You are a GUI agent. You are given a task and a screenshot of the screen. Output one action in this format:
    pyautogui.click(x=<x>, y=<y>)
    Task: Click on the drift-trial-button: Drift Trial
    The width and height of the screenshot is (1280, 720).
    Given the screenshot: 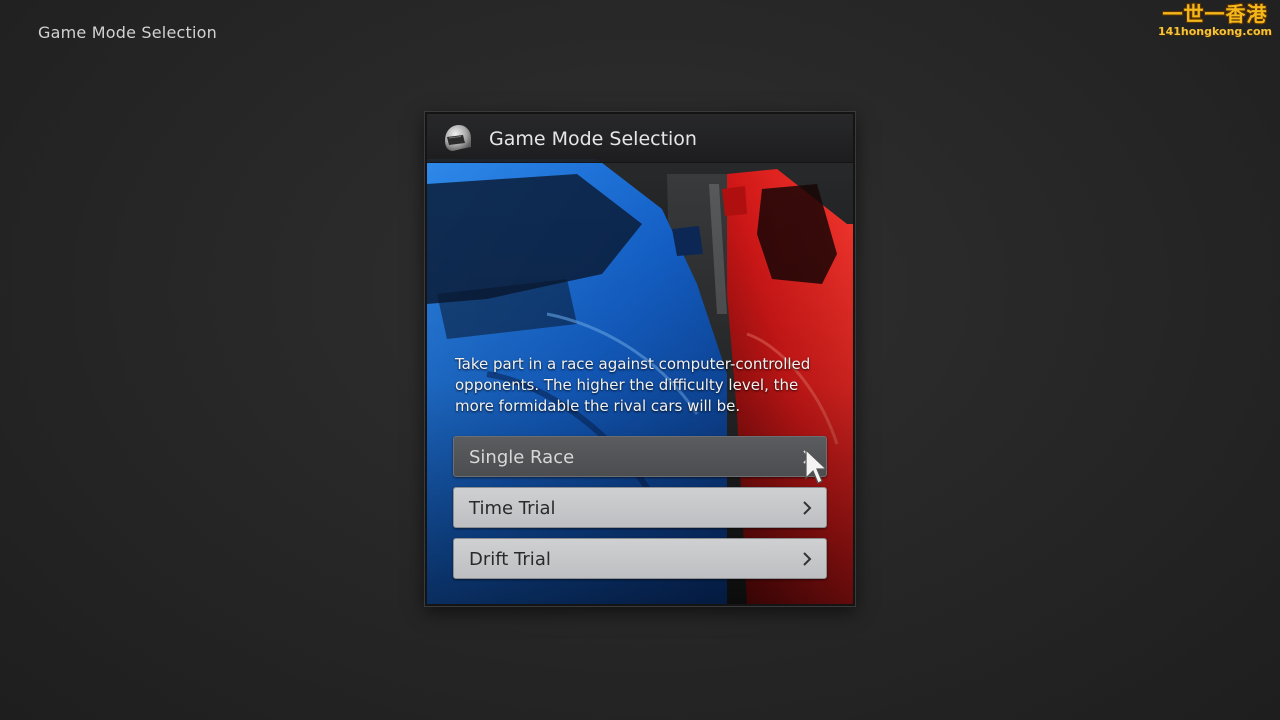 What is the action you would take?
    pyautogui.click(x=640, y=558)
    